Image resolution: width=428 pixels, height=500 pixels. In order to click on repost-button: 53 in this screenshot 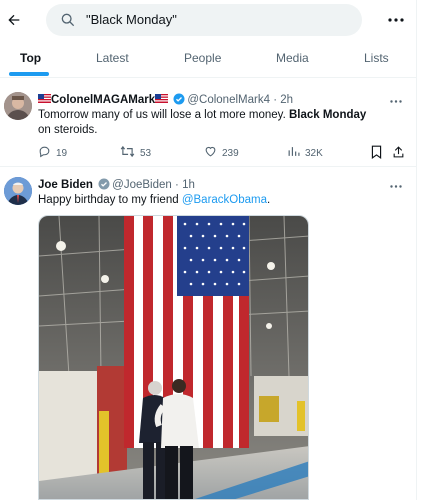, I will do `click(135, 153)`.